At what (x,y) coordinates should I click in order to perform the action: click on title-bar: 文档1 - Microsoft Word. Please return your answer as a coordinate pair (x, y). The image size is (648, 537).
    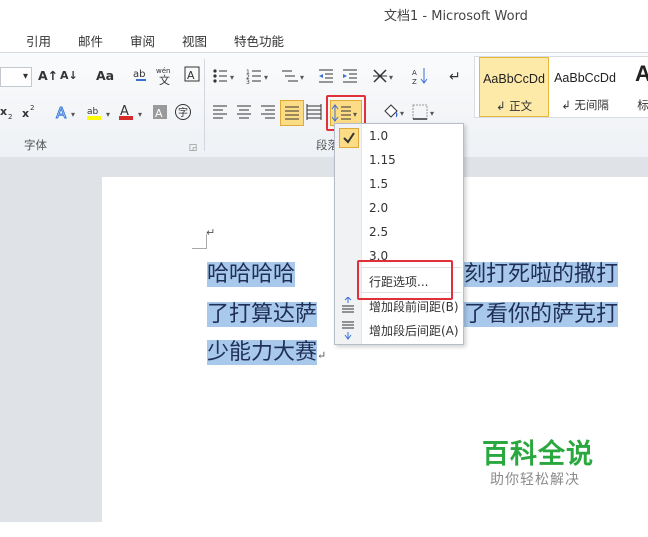
    Looking at the image, I should click on (324, 13).